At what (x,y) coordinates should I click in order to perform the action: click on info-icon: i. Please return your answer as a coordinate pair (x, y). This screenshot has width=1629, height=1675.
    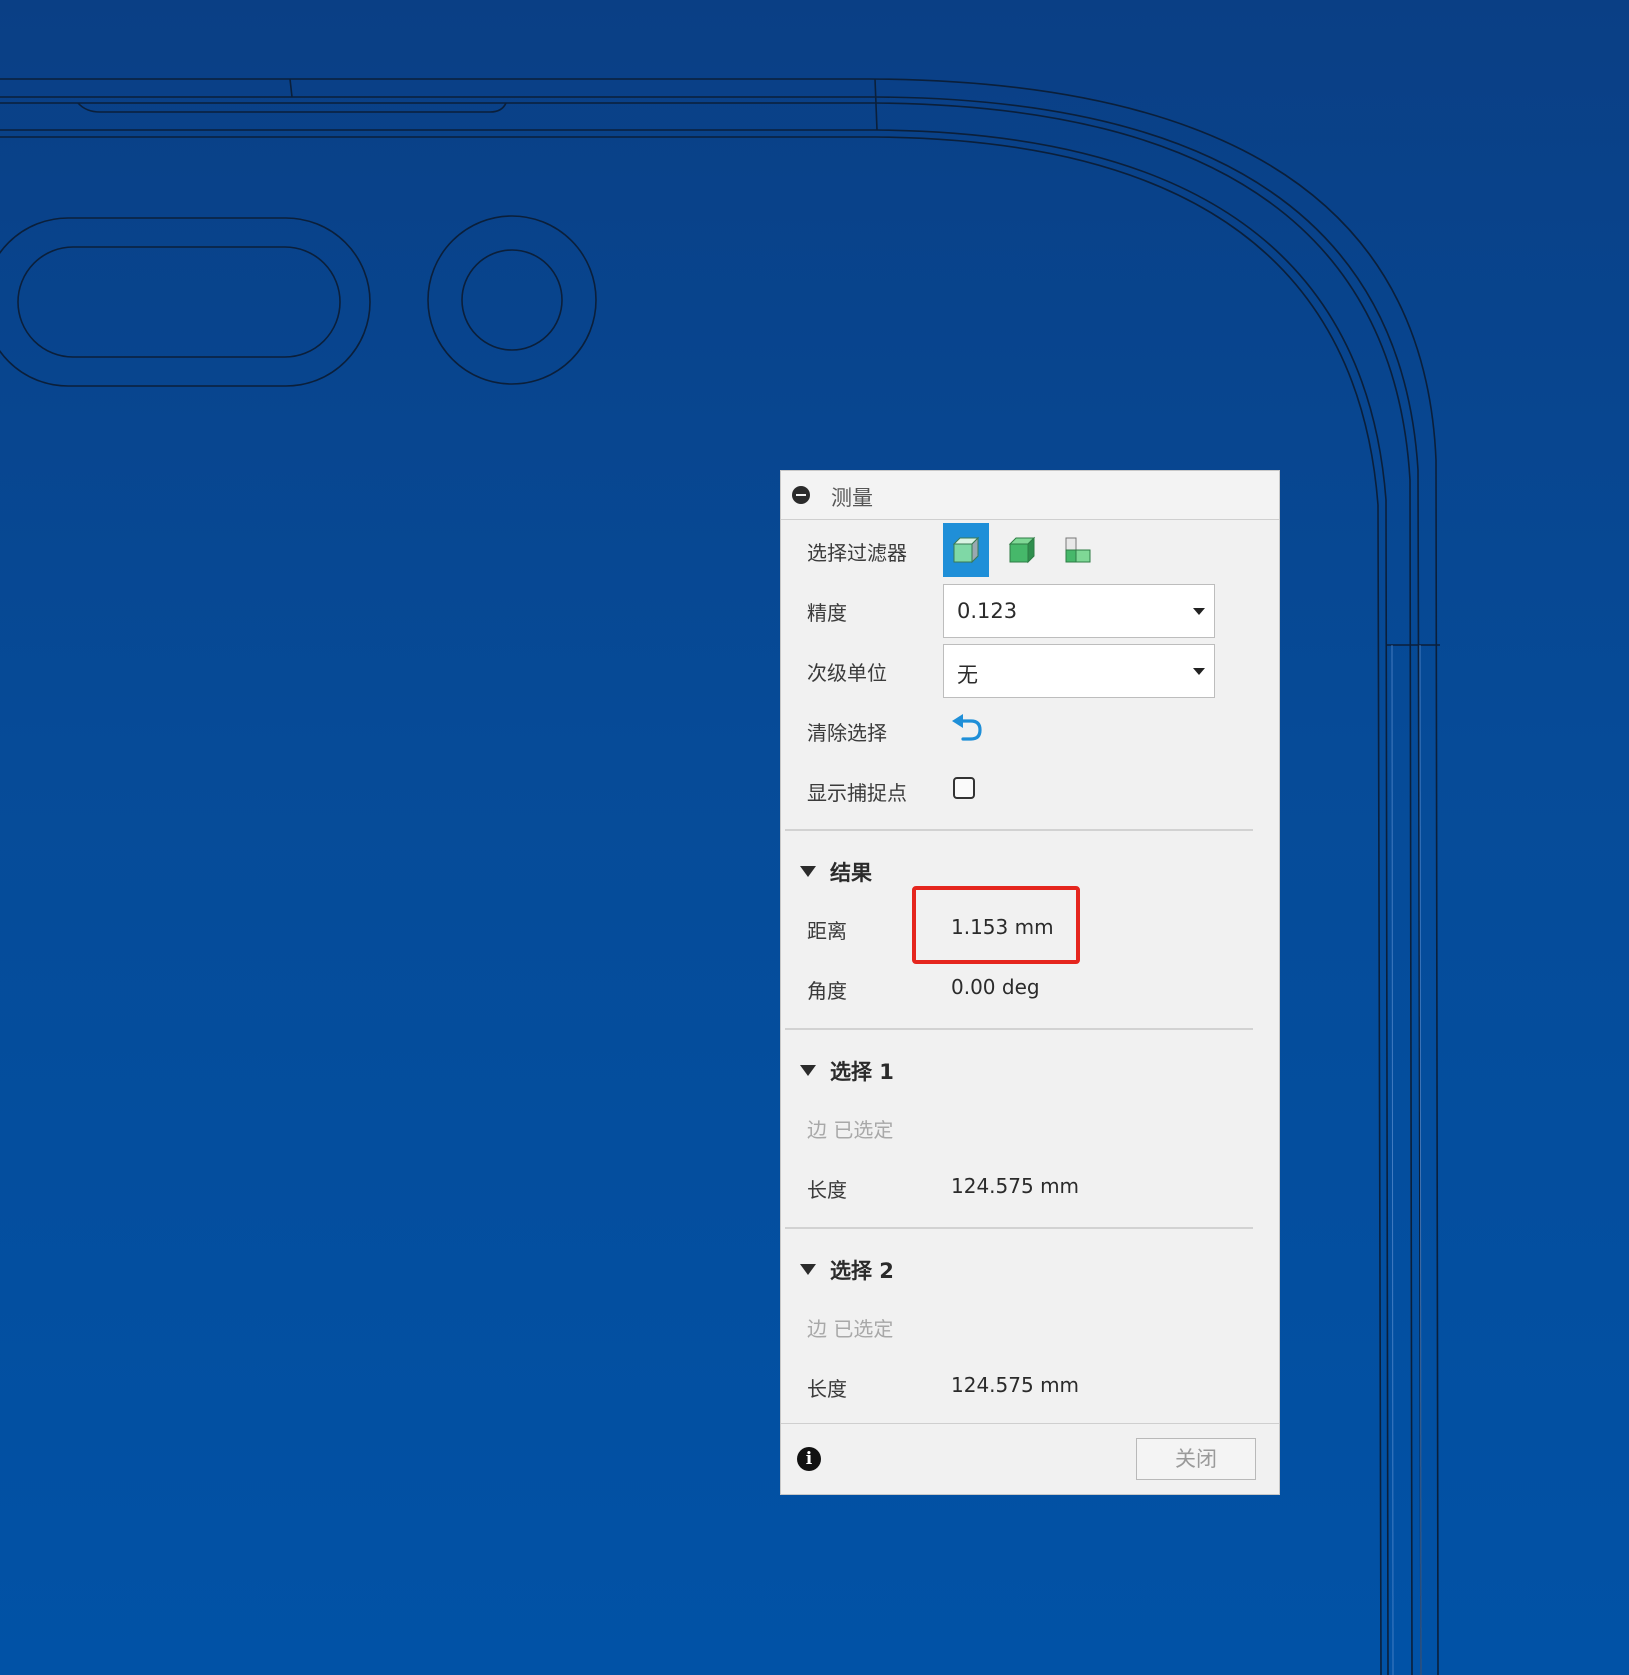
    Looking at the image, I should click on (809, 1459).